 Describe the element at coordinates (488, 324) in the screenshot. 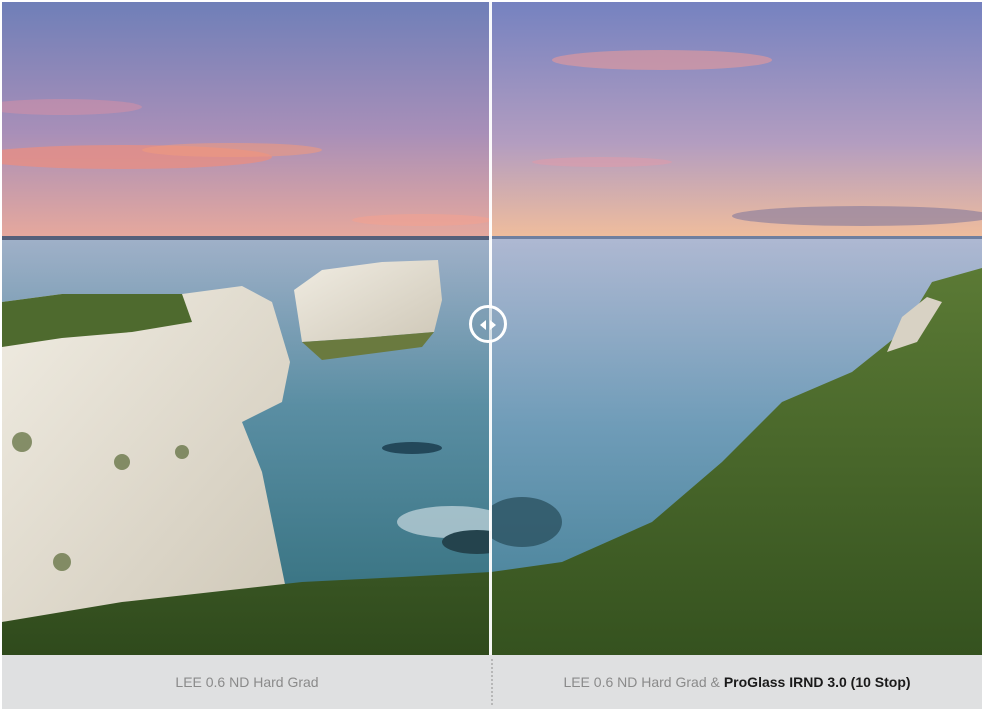

I see `comparison-handle` at that location.